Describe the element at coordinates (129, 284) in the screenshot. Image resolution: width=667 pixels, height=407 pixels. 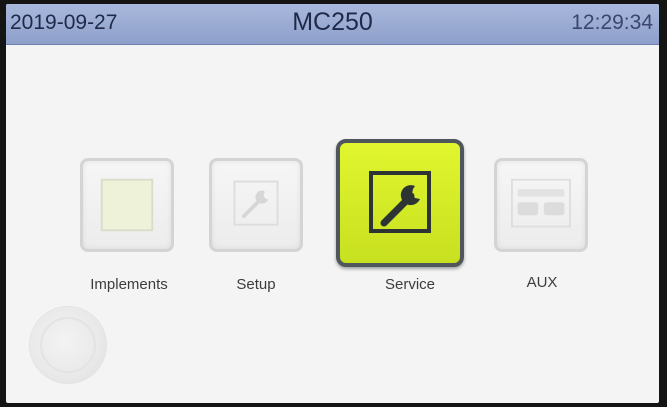
I see `implements-label: Implements` at that location.